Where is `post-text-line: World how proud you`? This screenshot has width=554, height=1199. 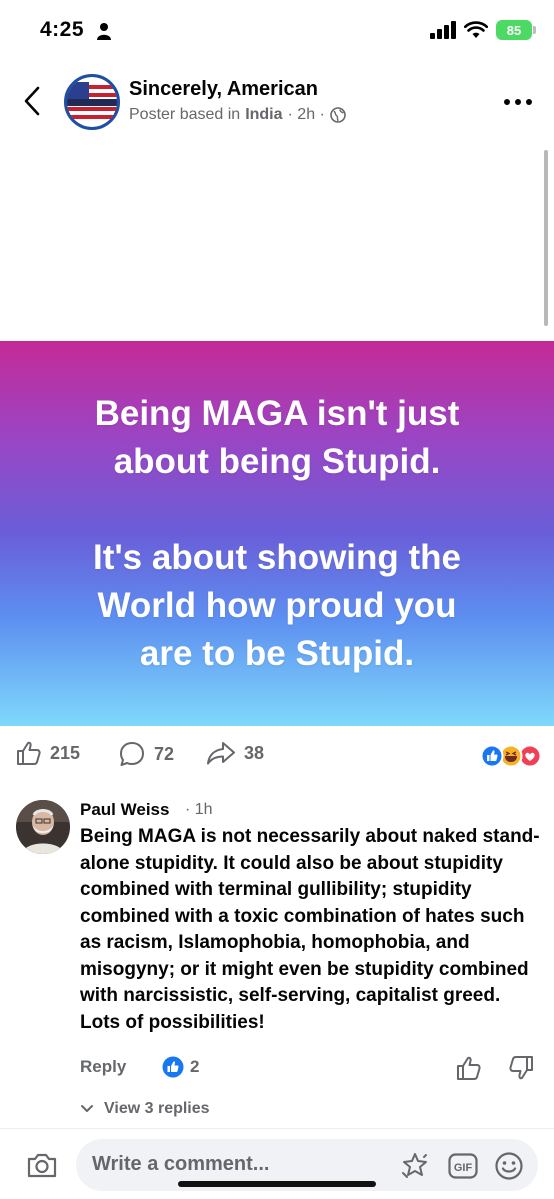
post-text-line: World how proud you is located at coordinates (277, 605).